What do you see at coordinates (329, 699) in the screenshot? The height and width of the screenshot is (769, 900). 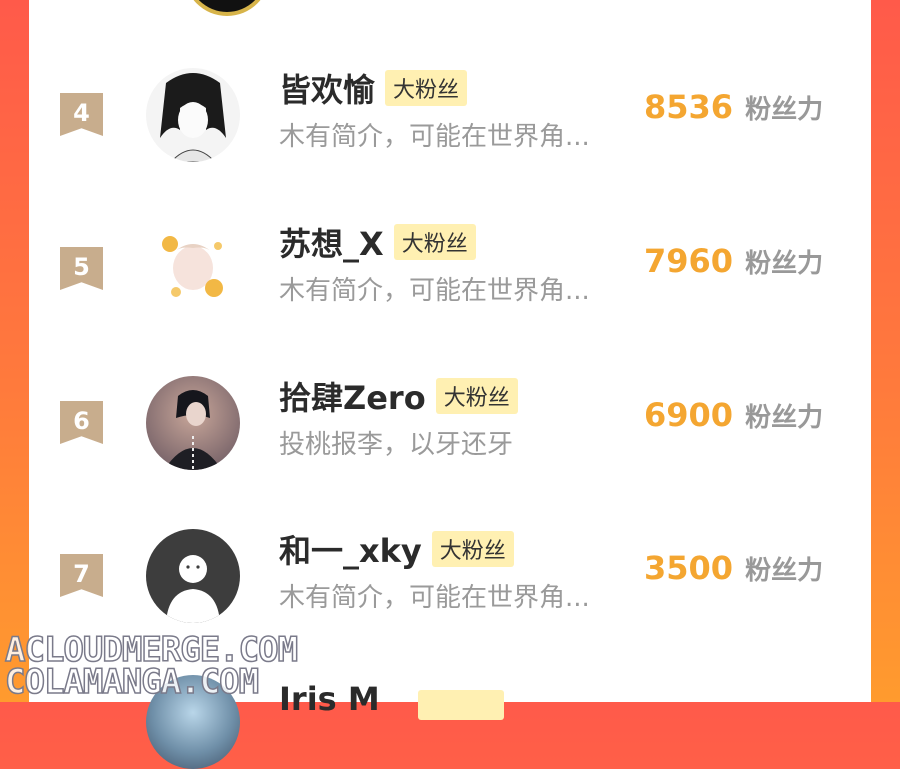 I see `user-name: Iris M` at bounding box center [329, 699].